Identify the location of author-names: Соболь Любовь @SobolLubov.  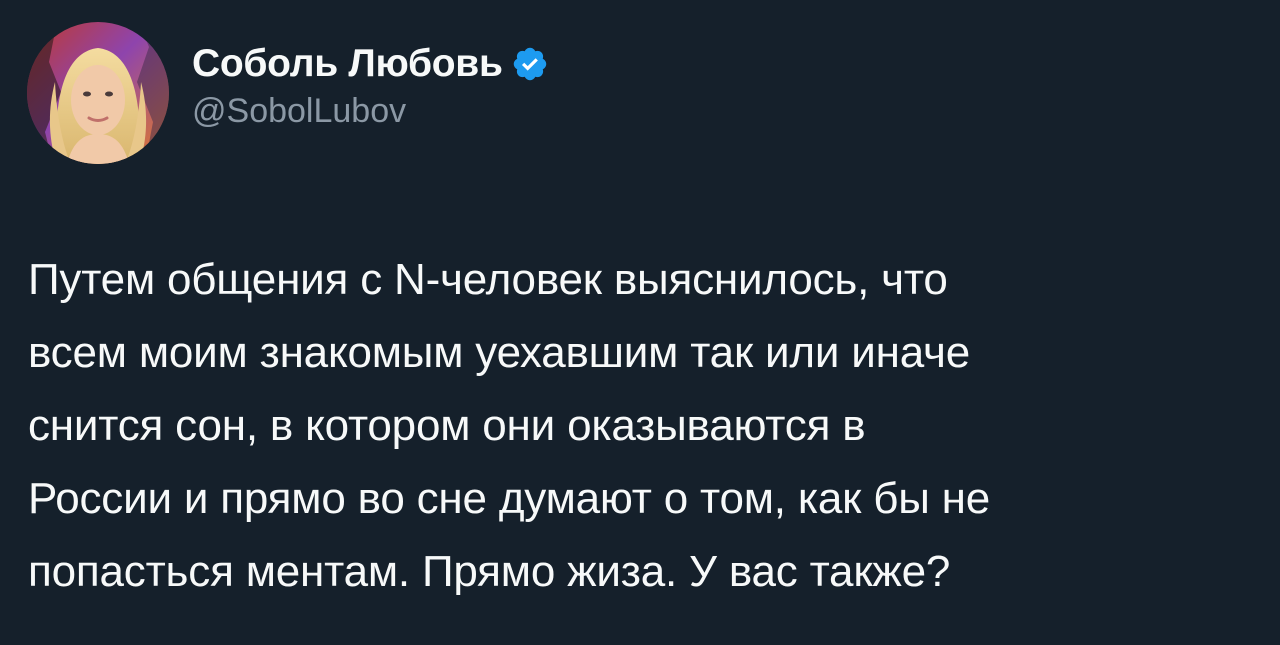
(370, 86).